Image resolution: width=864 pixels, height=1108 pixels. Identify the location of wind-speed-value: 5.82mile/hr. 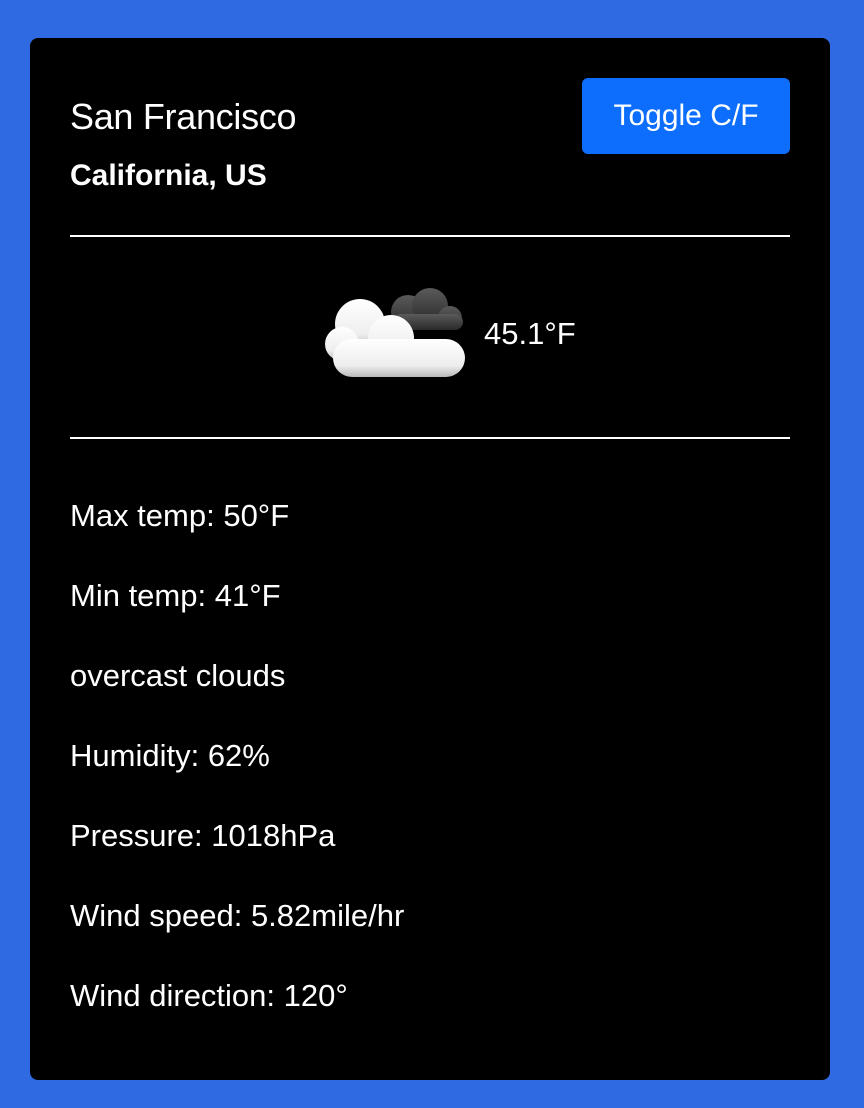
(327, 915).